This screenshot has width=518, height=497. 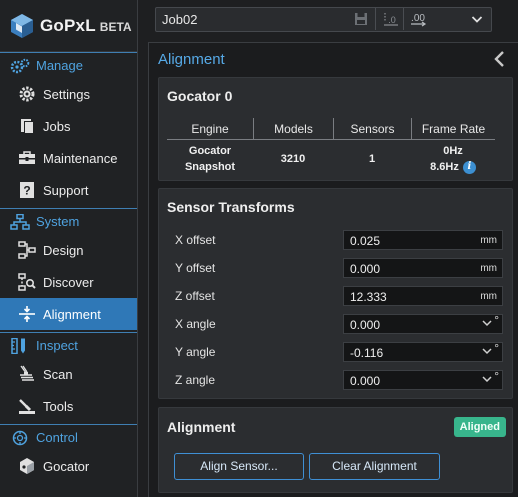 What do you see at coordinates (201, 427) in the screenshot?
I see `alignment-title: Alignment` at bounding box center [201, 427].